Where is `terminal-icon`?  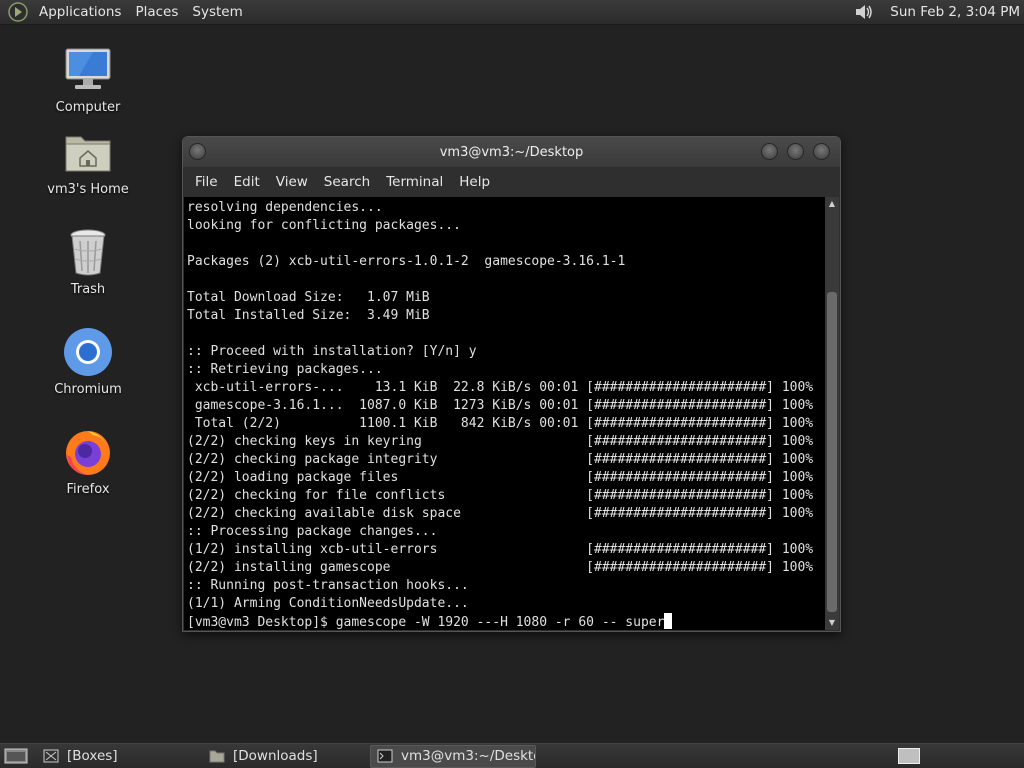 terminal-icon is located at coordinates (385, 756).